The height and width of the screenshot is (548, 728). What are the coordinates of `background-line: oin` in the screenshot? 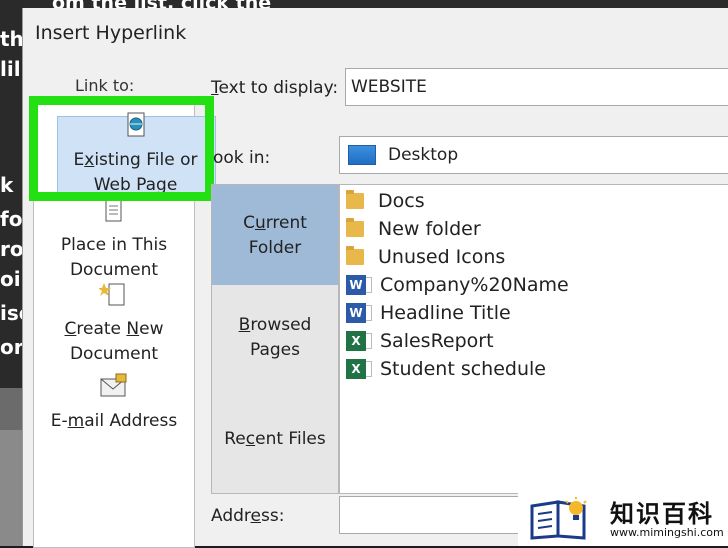 It's located at (11, 279).